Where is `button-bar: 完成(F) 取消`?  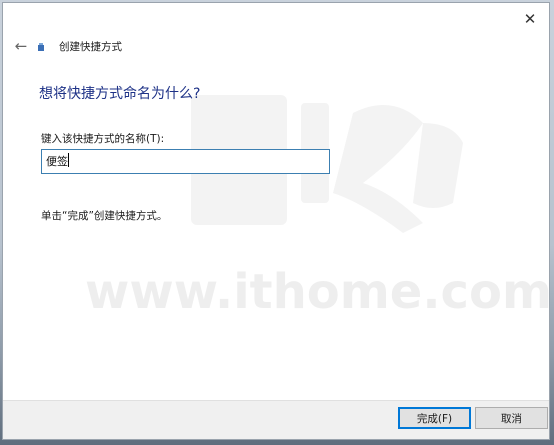 button-bar: 完成(F) 取消 is located at coordinates (276, 419).